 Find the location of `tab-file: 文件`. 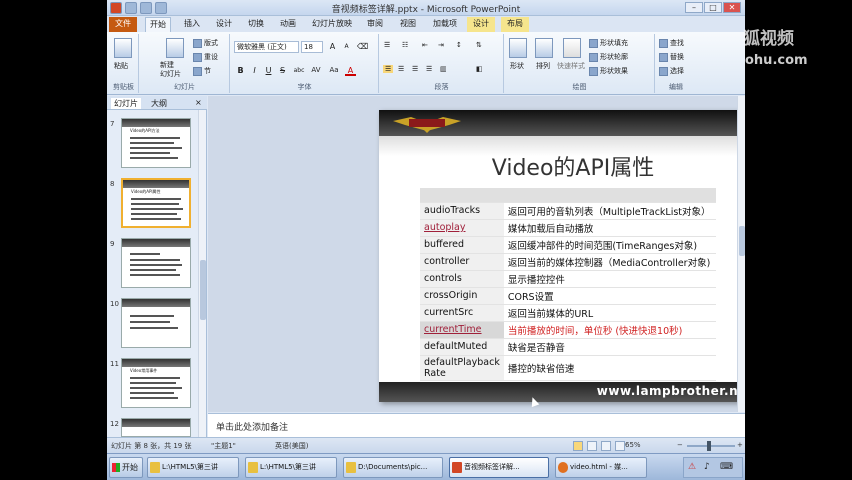

tab-file: 文件 is located at coordinates (123, 24).